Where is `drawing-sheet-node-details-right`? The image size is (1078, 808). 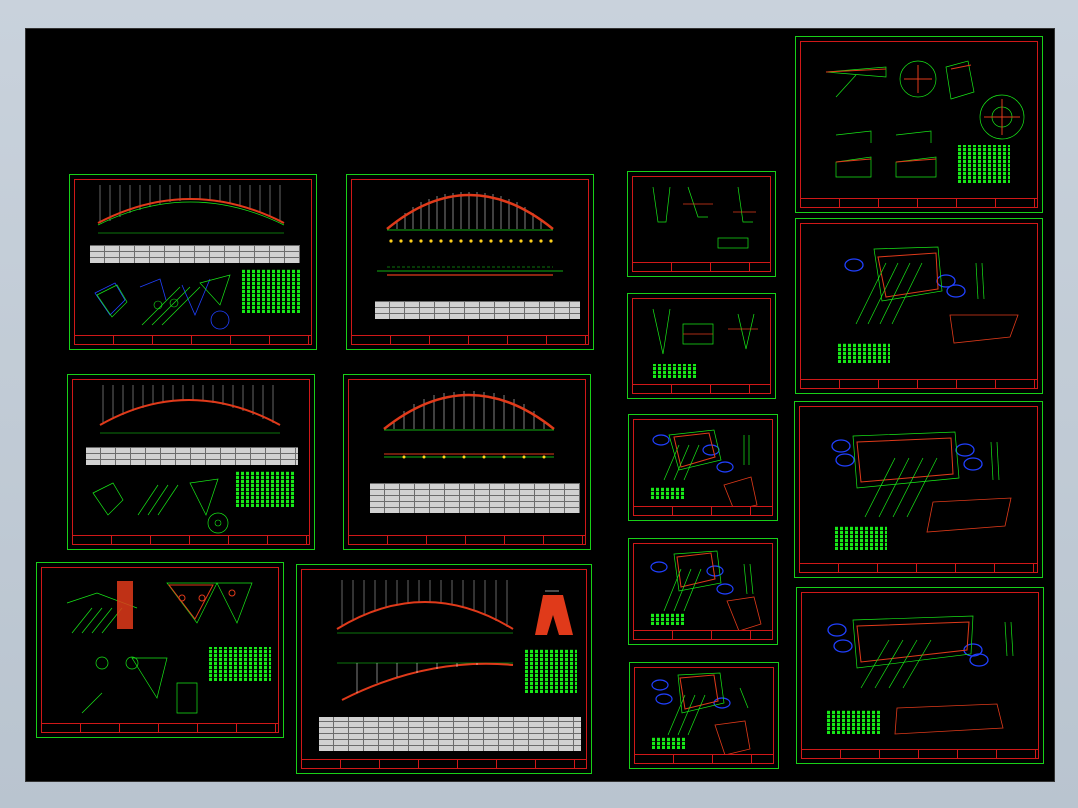
drawing-sheet-node-details-right is located at coordinates (919, 124).